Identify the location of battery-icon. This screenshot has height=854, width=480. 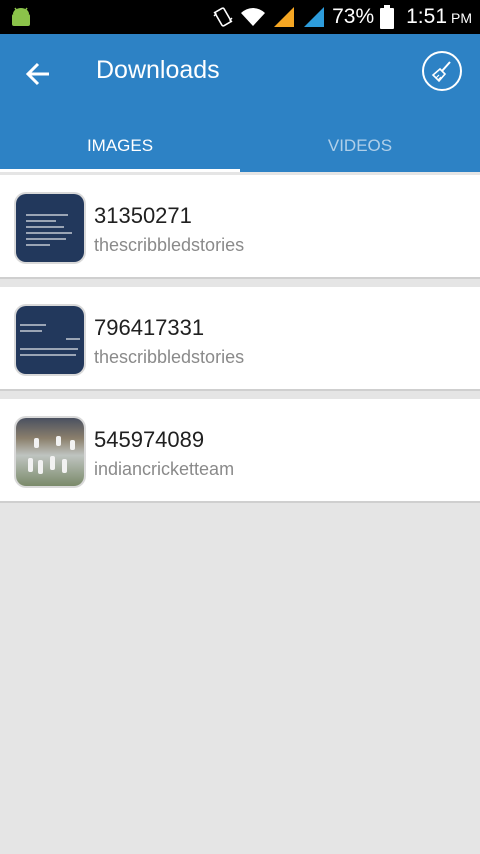
(387, 17).